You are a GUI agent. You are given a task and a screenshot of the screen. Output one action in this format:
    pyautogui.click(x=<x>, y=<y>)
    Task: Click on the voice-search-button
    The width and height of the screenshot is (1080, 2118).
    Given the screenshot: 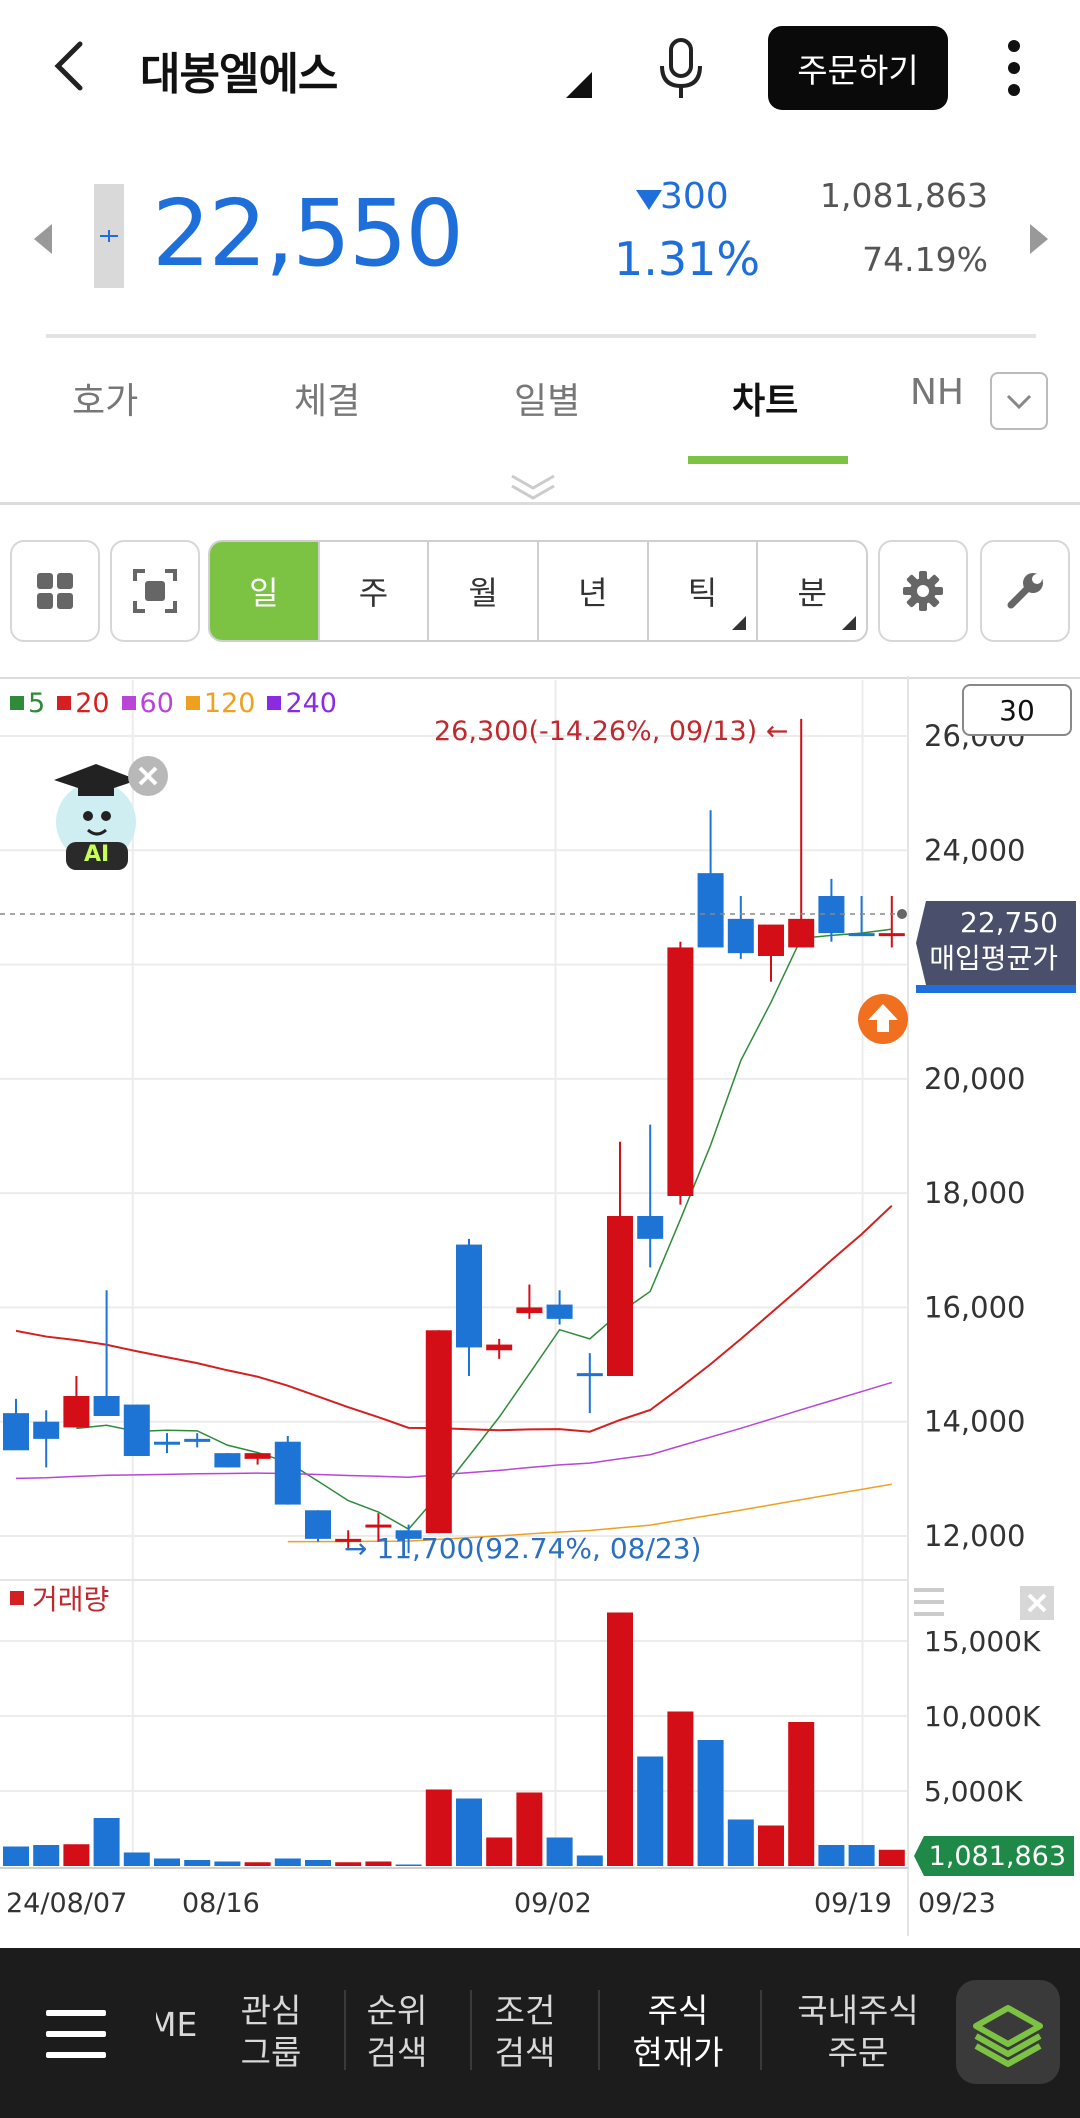 What is the action you would take?
    pyautogui.click(x=681, y=68)
    